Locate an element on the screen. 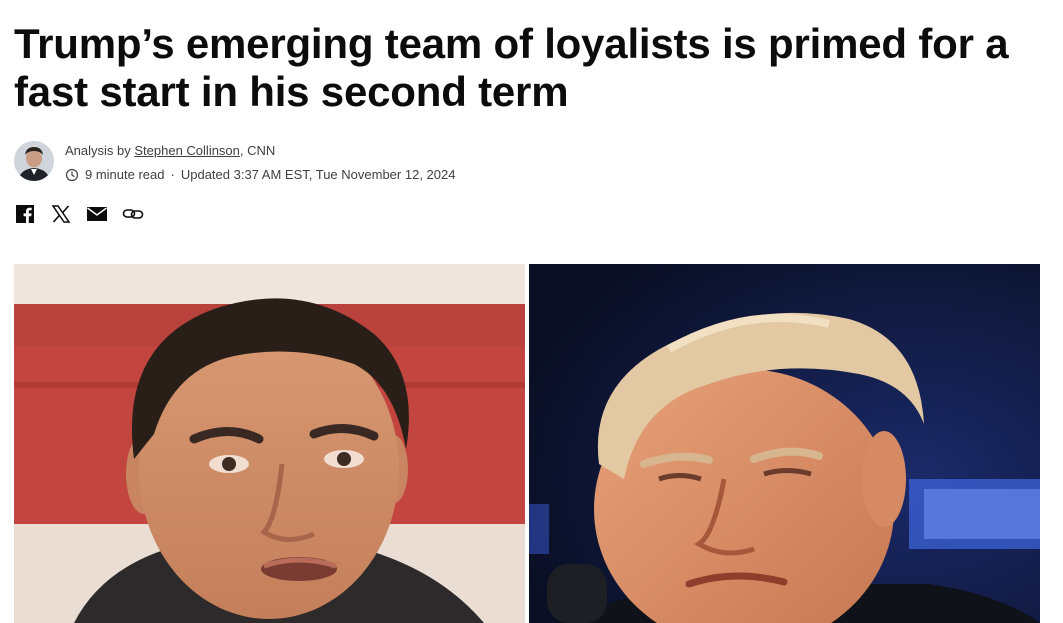  author-link: Stephen Collinson is located at coordinates (187, 150).